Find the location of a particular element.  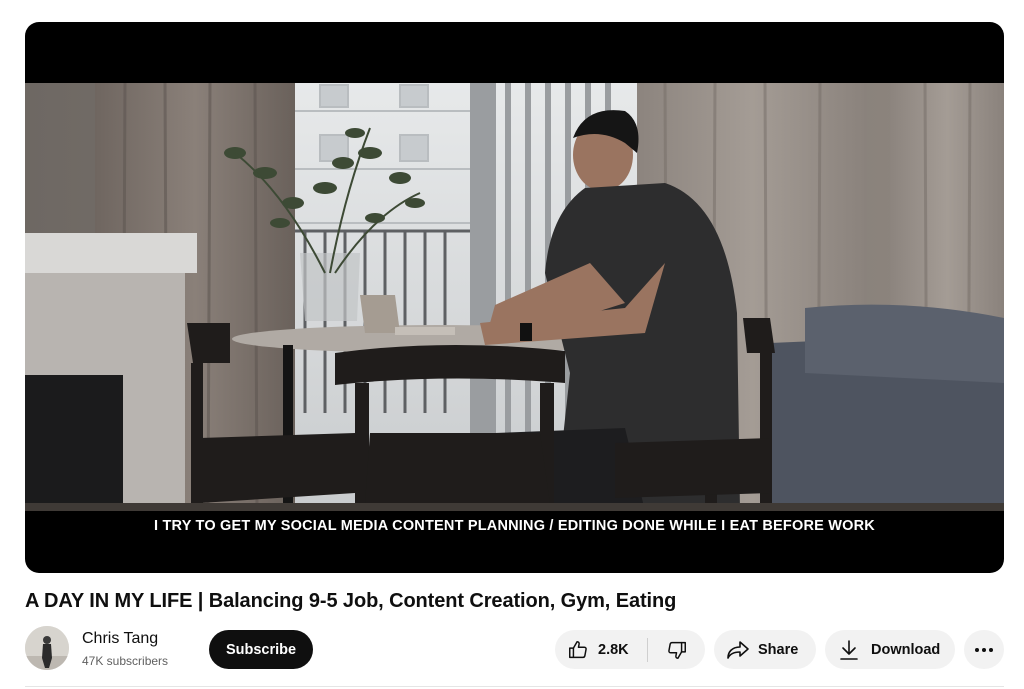

like-button: 2.8K is located at coordinates (601, 649).